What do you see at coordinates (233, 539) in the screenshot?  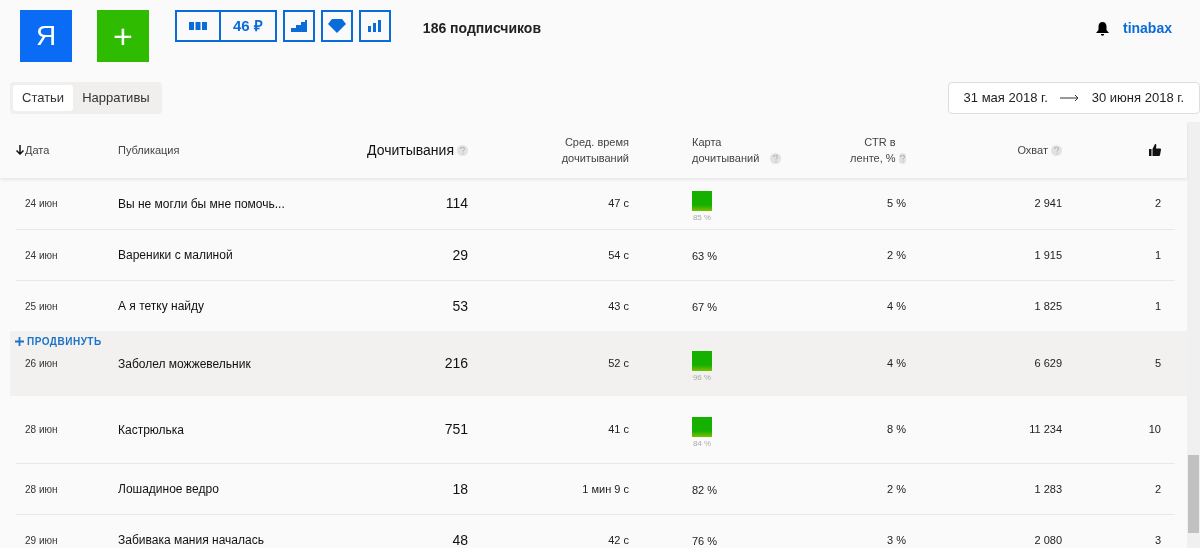 I see `title-link: Забивака мания началась` at bounding box center [233, 539].